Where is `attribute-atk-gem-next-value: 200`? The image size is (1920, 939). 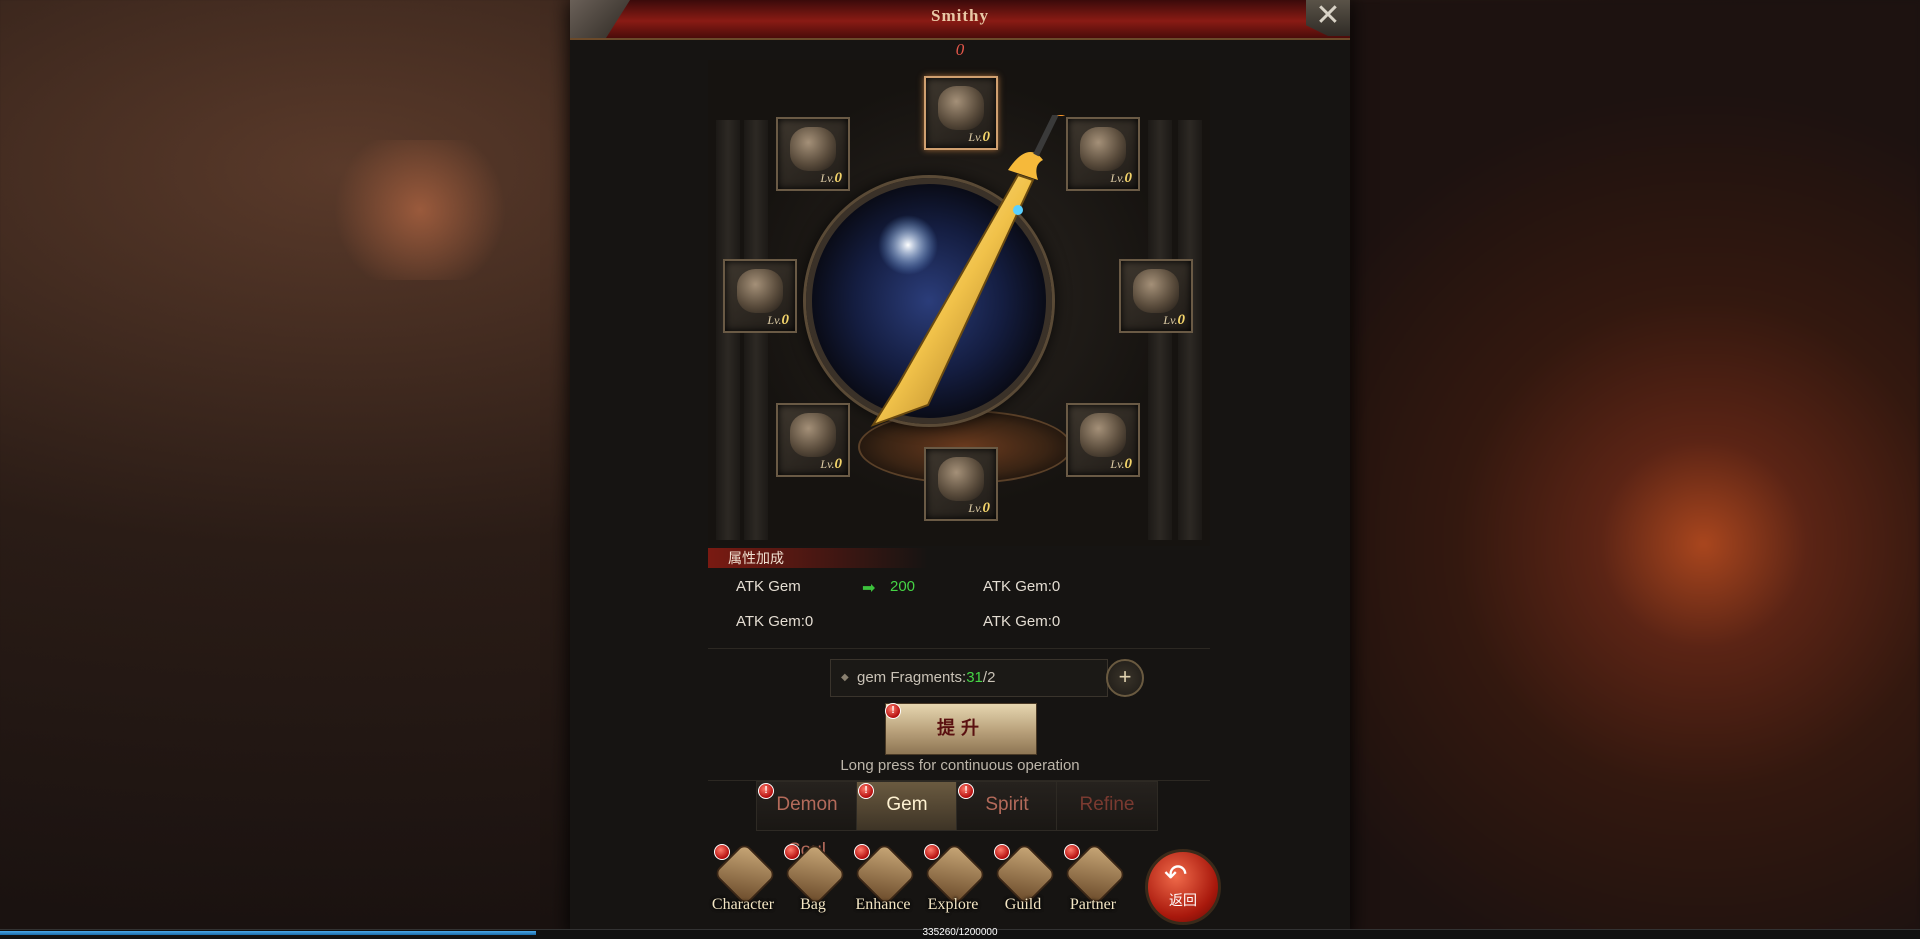 attribute-atk-gem-next-value: 200 is located at coordinates (903, 586).